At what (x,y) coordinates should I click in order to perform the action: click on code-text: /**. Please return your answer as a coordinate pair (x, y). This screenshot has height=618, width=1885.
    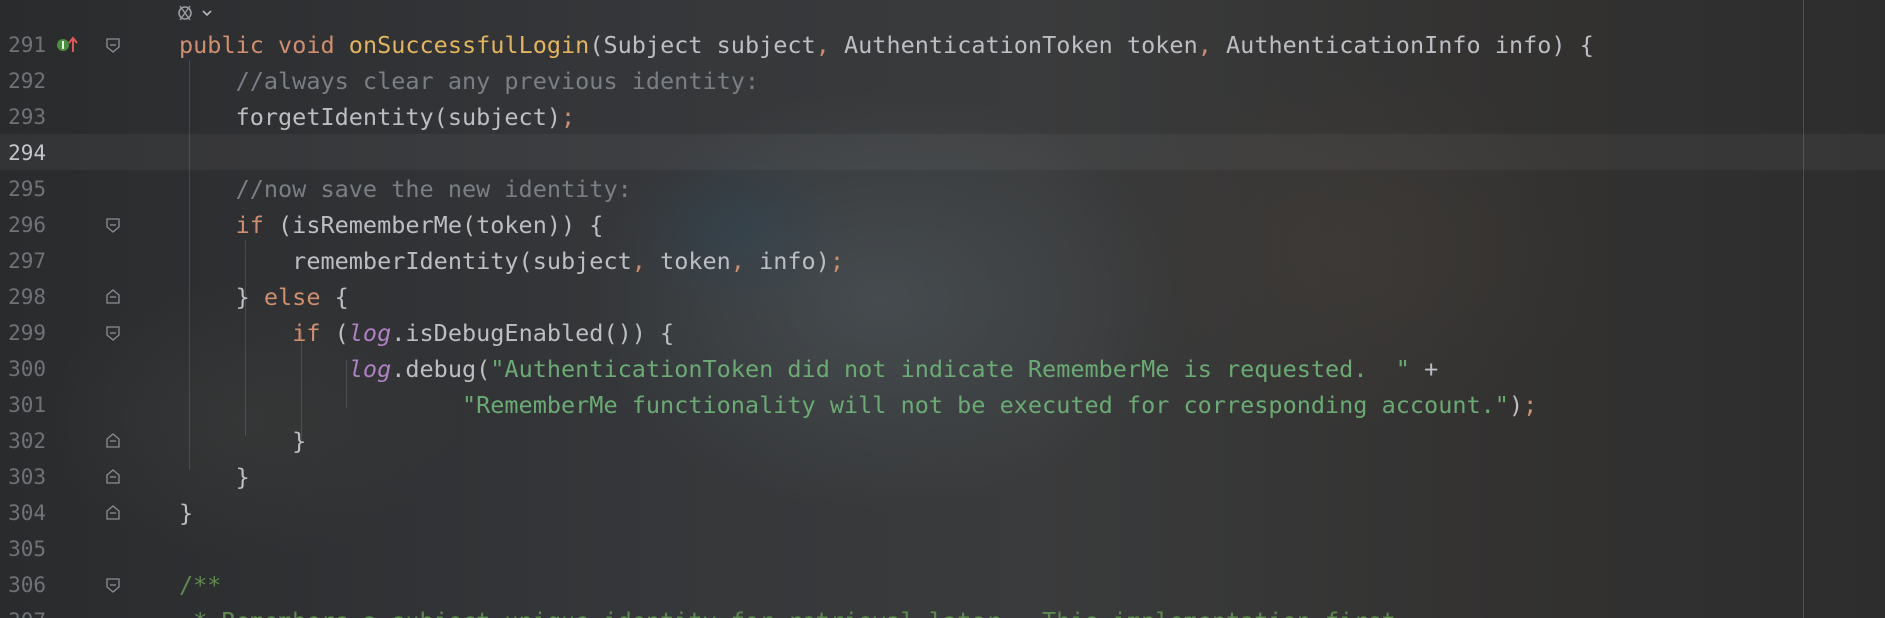
    Looking at the image, I should click on (200, 585).